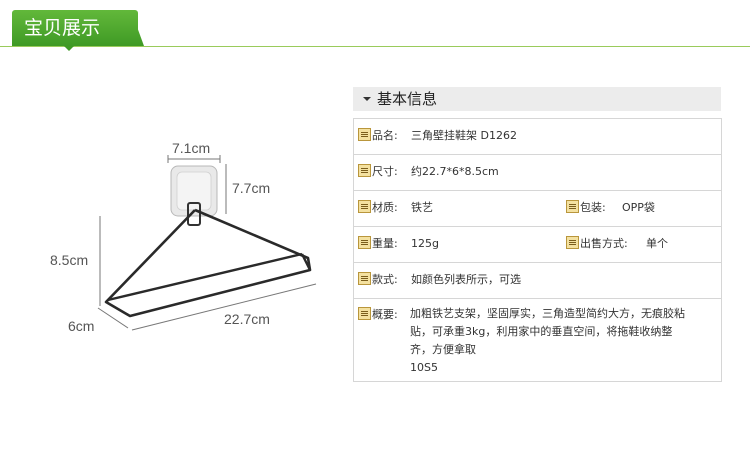 Image resolution: width=750 pixels, height=450 pixels. I want to click on value-package: OPP袋, so click(638, 207).